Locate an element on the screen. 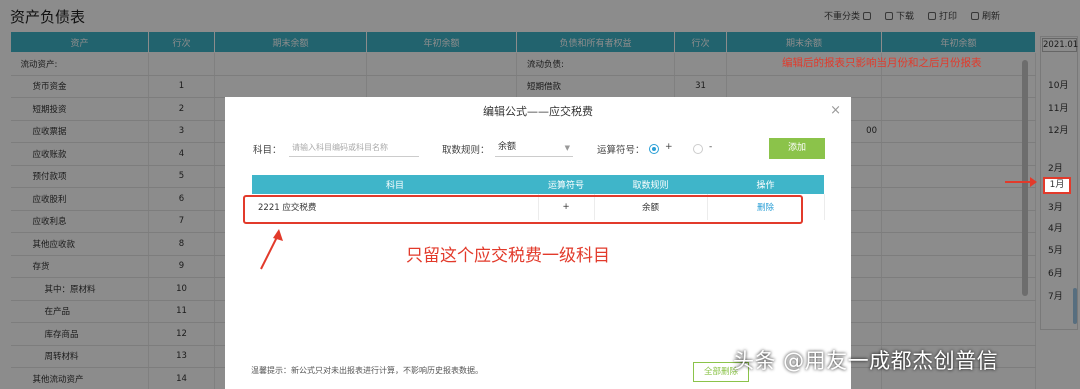 This screenshot has width=1080, height=389. current-month: 1月 is located at coordinates (1057, 185).